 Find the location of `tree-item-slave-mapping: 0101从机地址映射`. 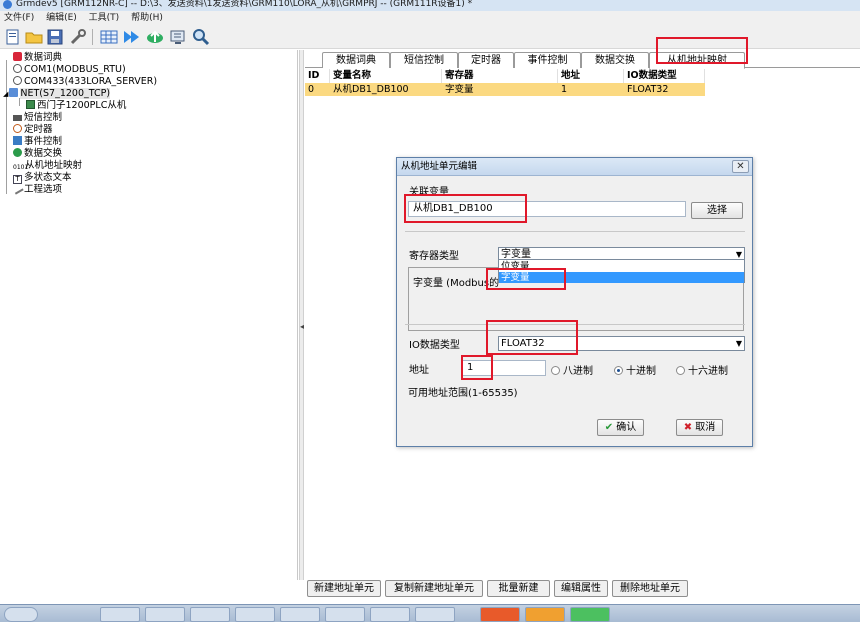

tree-item-slave-mapping: 0101从机地址映射 is located at coordinates (47, 166).